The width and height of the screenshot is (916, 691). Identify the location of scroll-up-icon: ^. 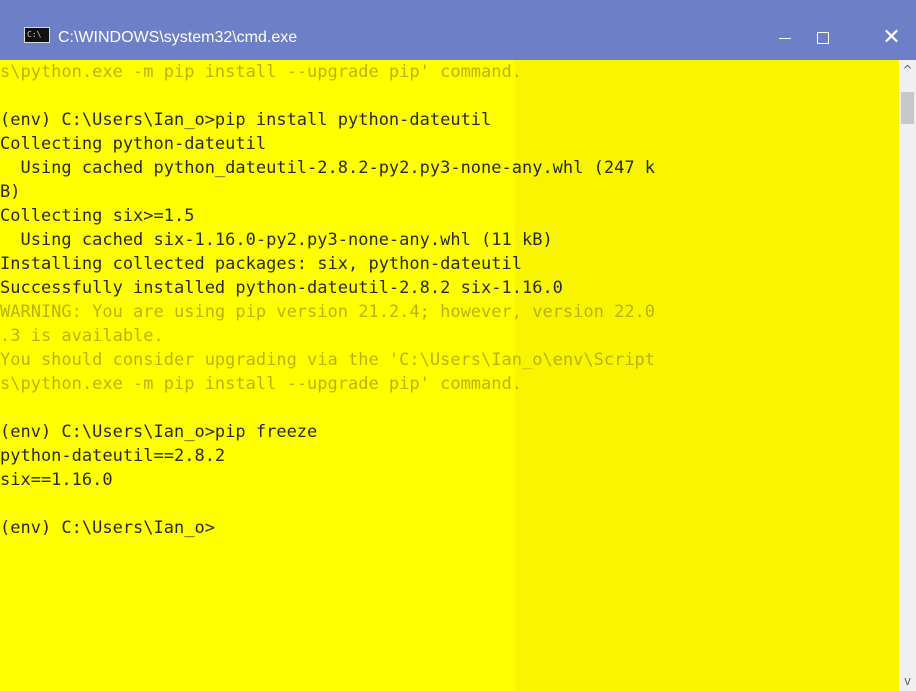
(907, 70).